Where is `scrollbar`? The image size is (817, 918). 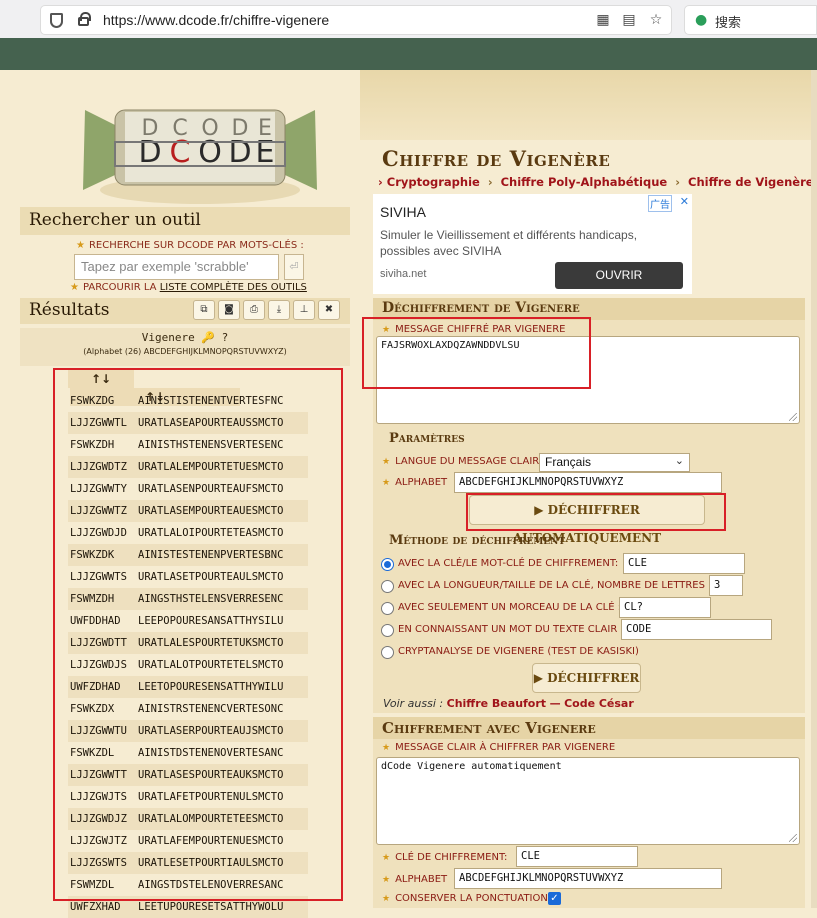 scrollbar is located at coordinates (814, 489).